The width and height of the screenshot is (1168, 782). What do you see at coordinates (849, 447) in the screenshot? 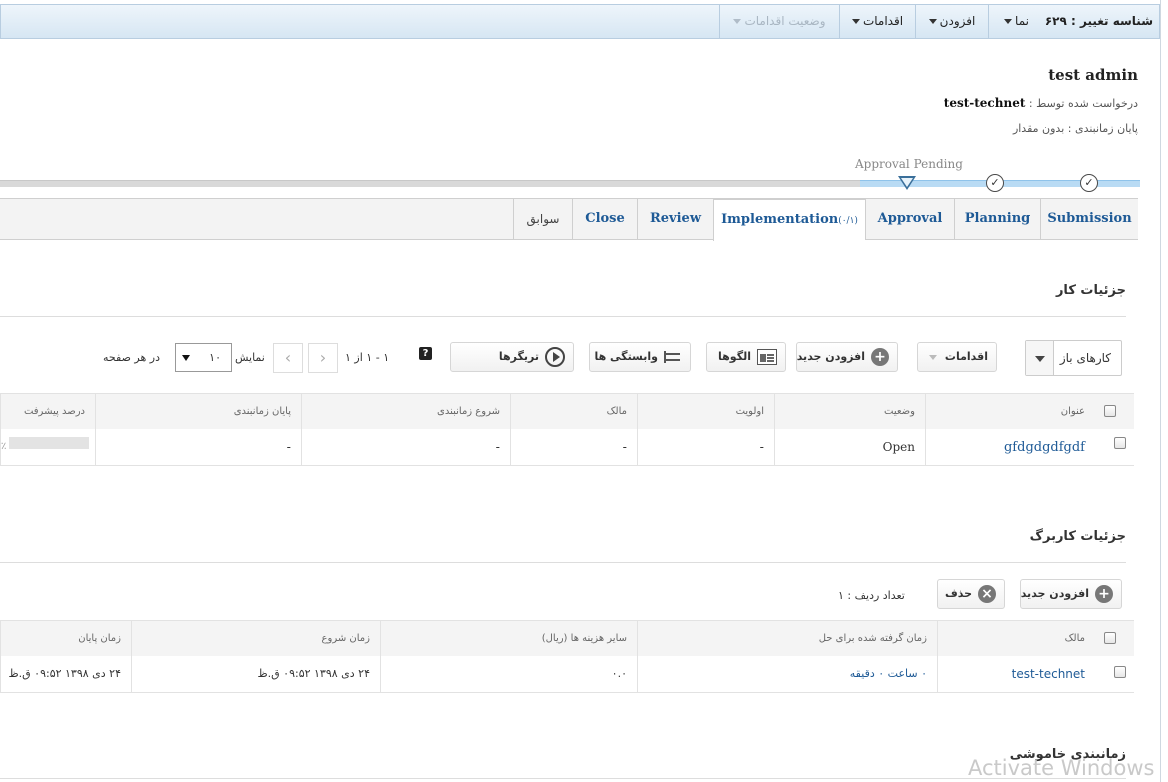
I see `task-status: Open` at bounding box center [849, 447].